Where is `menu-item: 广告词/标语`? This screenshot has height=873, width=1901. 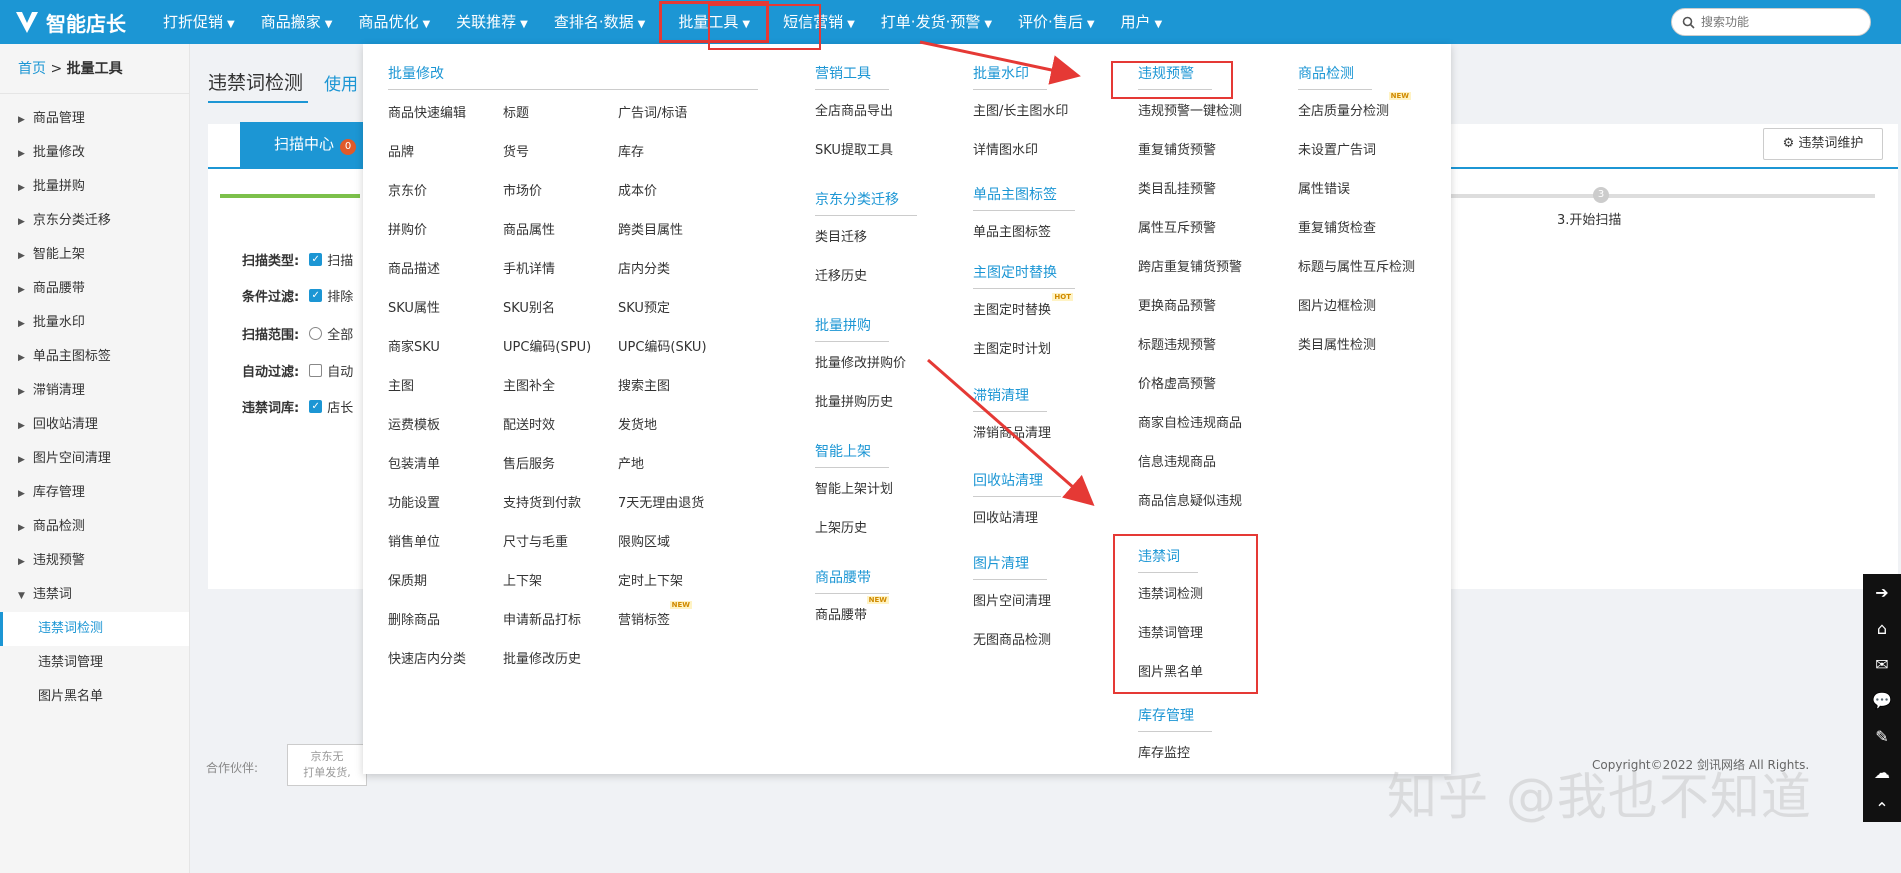 menu-item: 广告词/标语 is located at coordinates (652, 111).